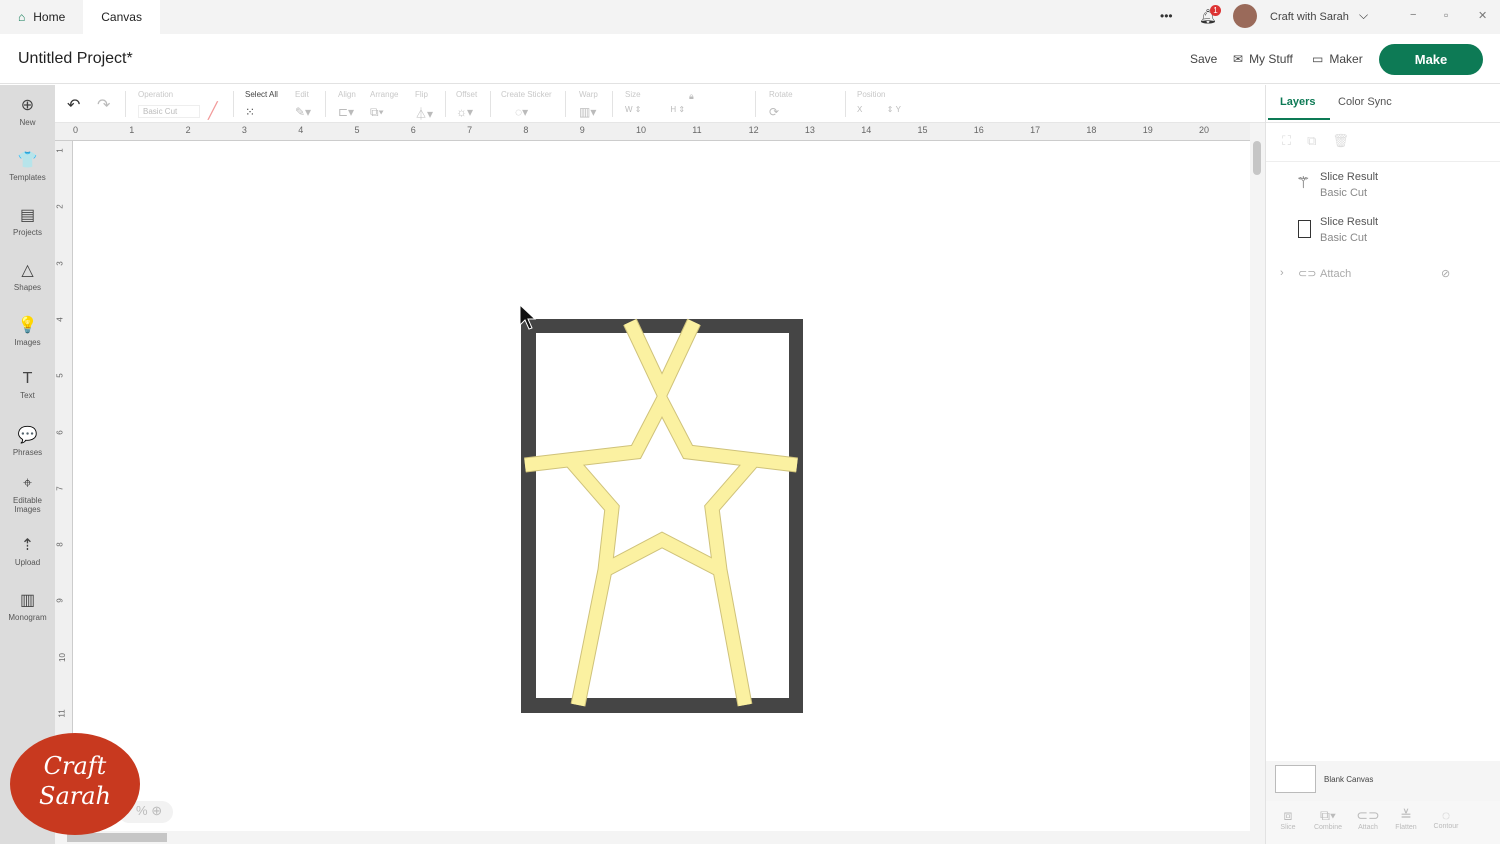  I want to click on align-button: Align ⊏▾, so click(347, 104).